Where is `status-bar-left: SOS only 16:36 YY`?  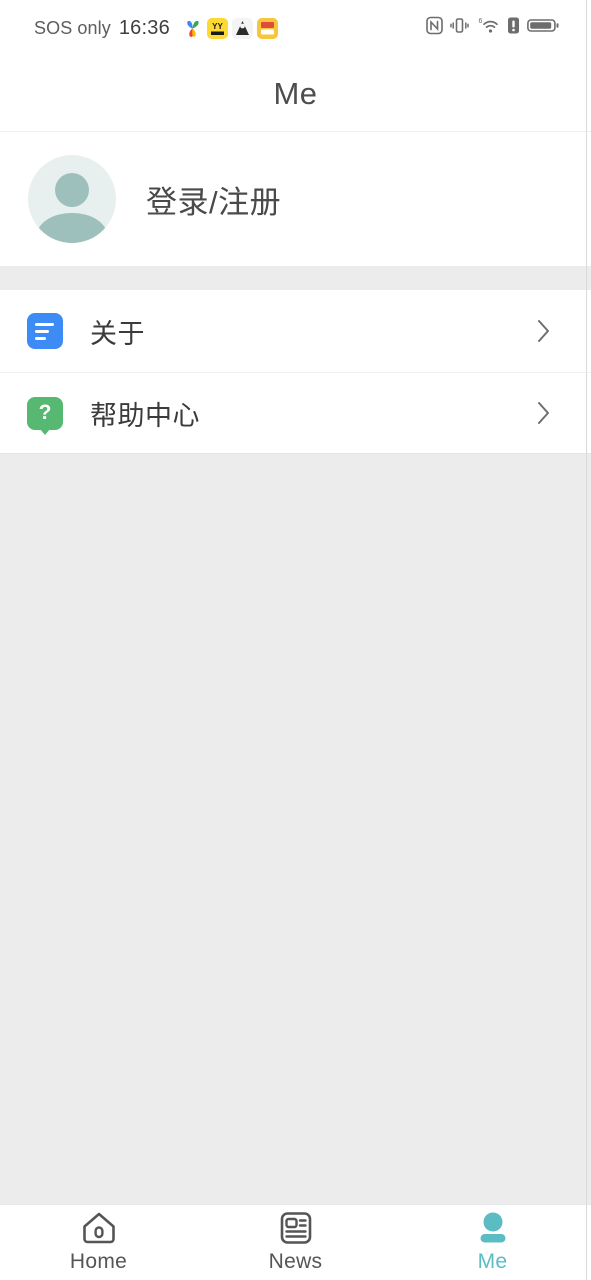
status-bar-left: SOS only 16:36 YY is located at coordinates (156, 28).